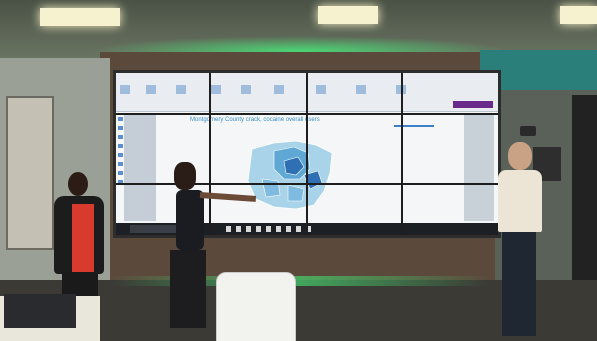  What do you see at coordinates (228, 197) in the screenshot?
I see `pointing-arm` at bounding box center [228, 197].